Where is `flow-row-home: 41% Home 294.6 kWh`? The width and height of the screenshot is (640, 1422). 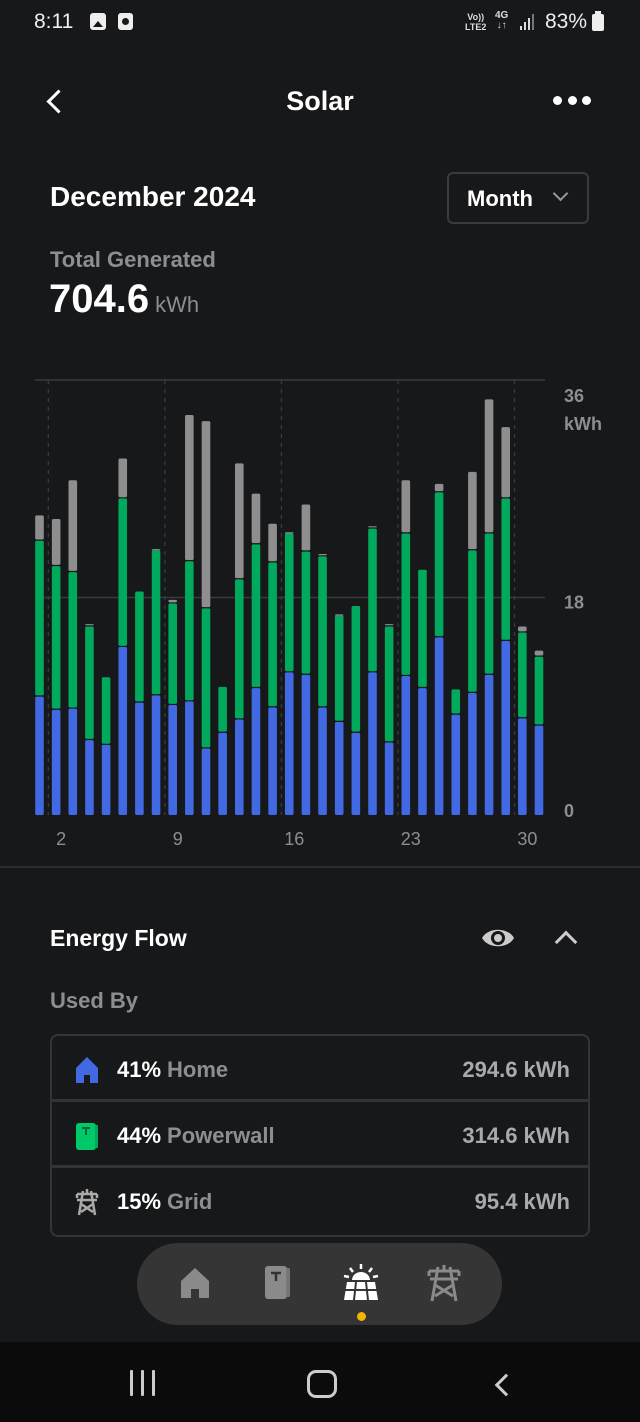
flow-row-home: 41% Home 294.6 kWh is located at coordinates (320, 1069).